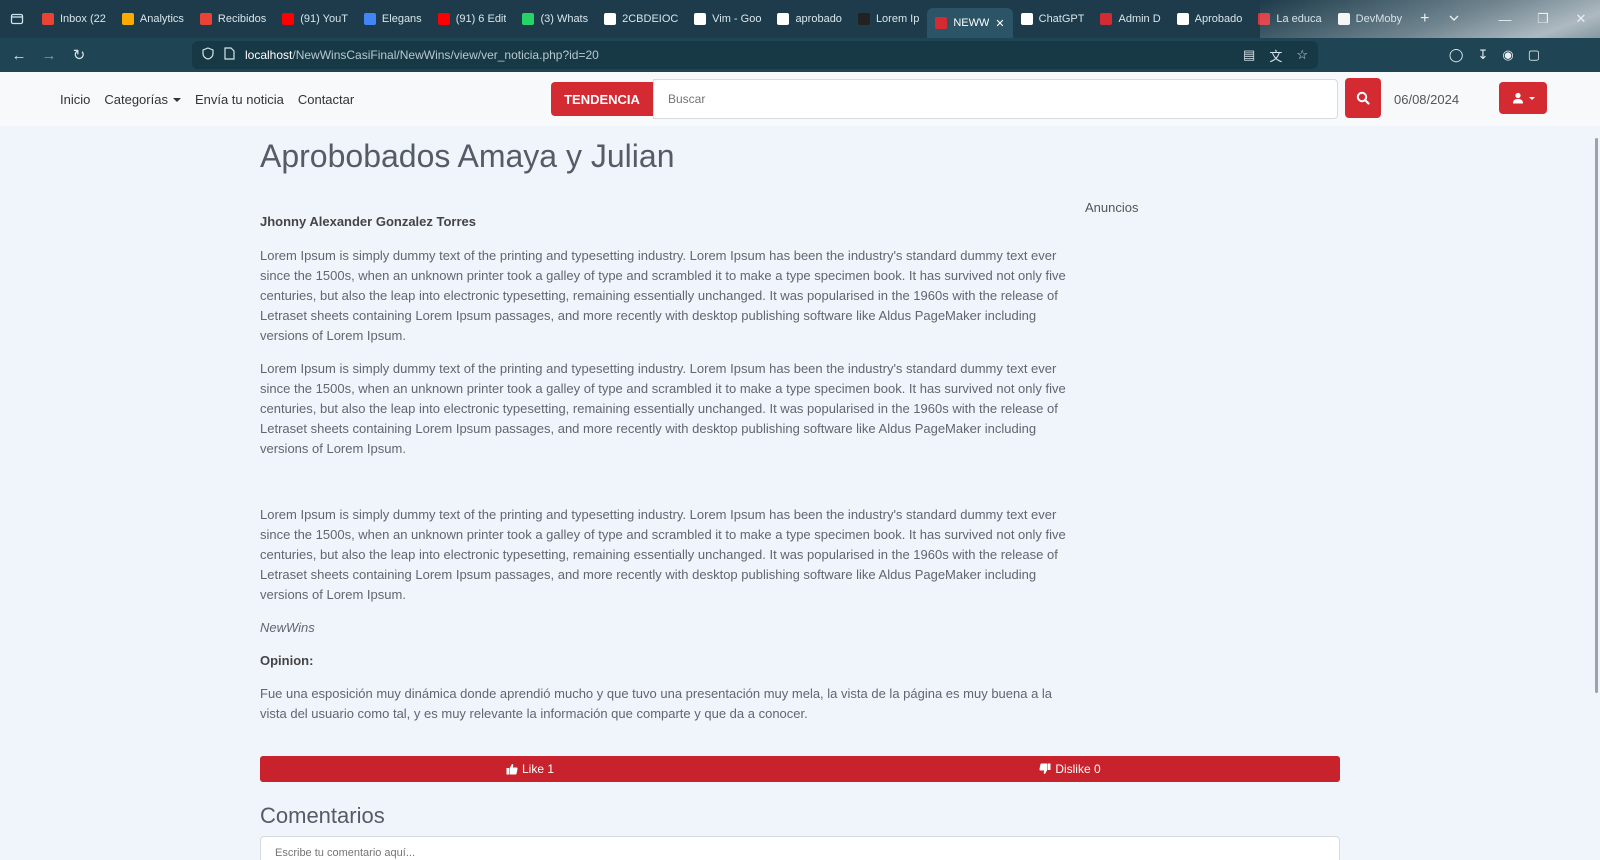 This screenshot has width=1600, height=860. I want to click on tab-label: Analytics, so click(161, 19).